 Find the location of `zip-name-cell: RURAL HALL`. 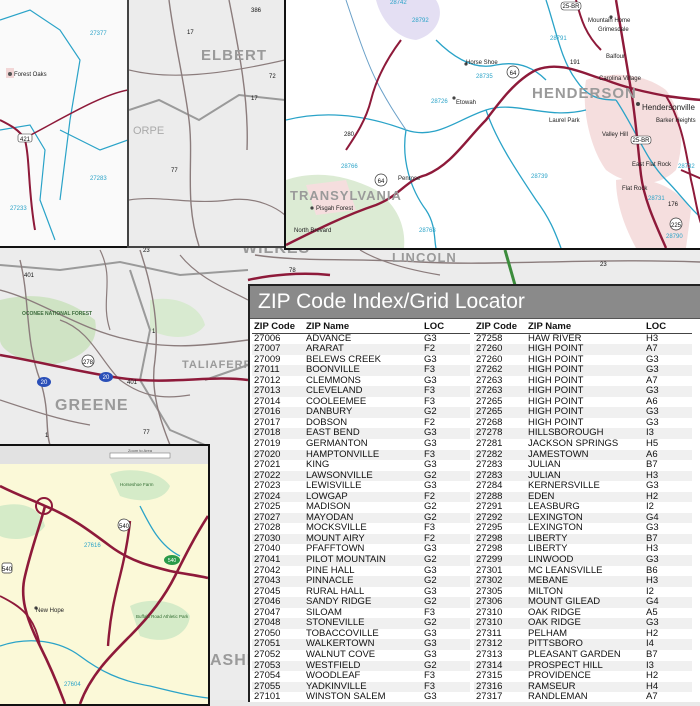

zip-name-cell: RURAL HALL is located at coordinates (335, 591).